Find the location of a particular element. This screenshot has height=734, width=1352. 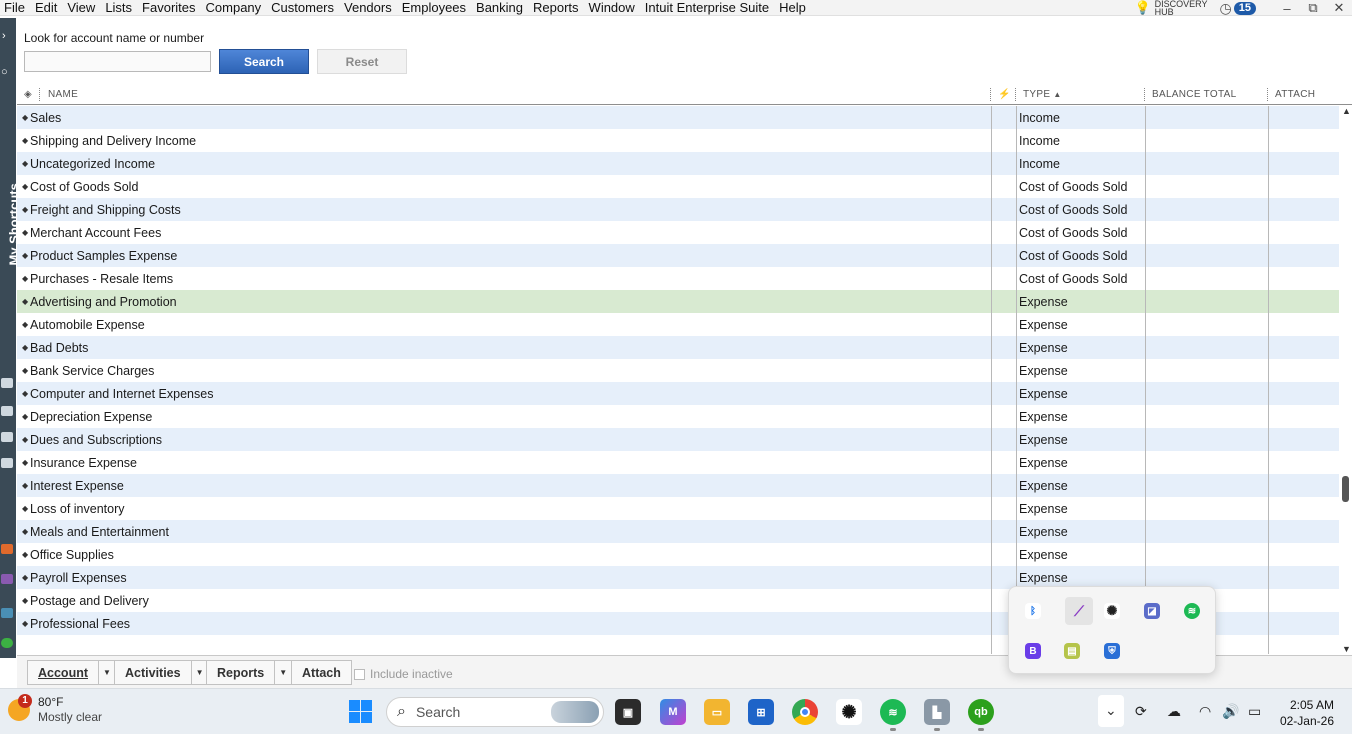

printer-icon: ▤ is located at coordinates (1072, 651).